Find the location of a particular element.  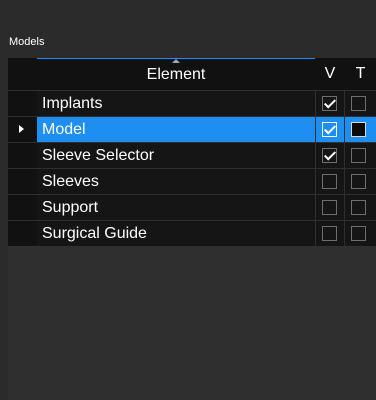

column-header-t: T is located at coordinates (360, 74).